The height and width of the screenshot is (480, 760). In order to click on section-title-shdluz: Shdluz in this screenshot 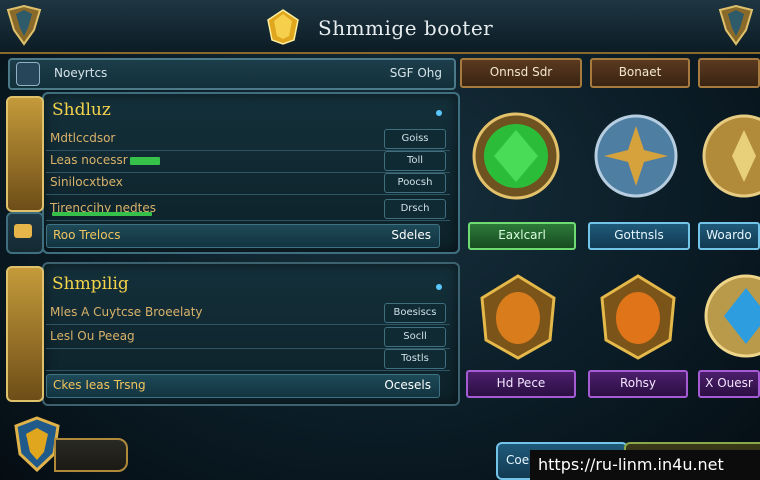, I will do `click(81, 110)`.